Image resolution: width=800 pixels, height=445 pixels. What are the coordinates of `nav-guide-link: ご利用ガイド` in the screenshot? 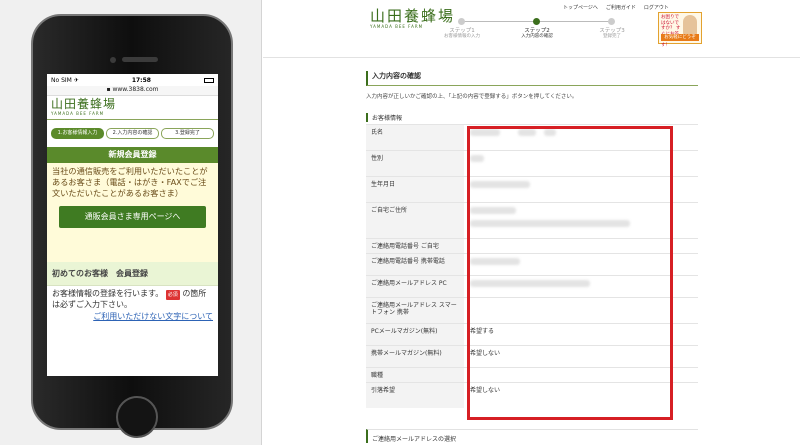 It's located at (621, 7).